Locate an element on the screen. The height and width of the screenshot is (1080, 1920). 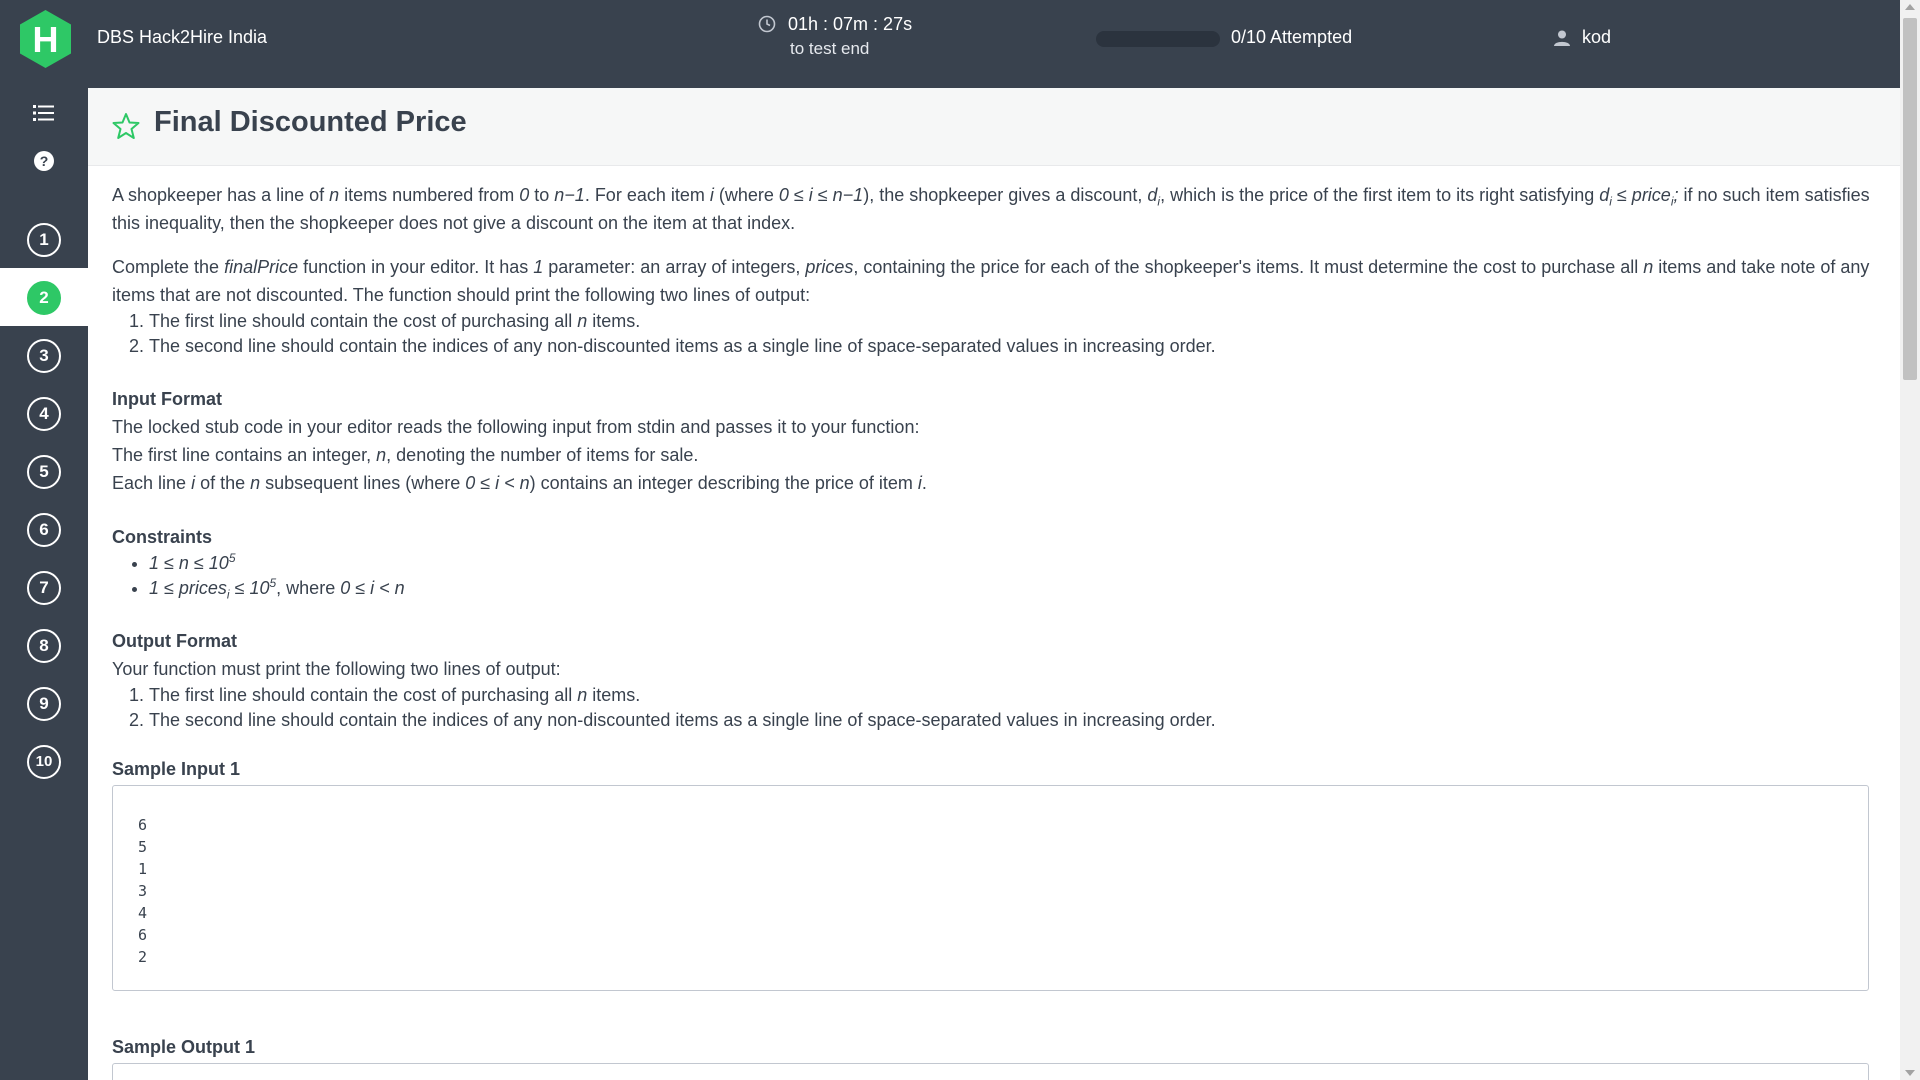
question-number: 5 is located at coordinates (44, 472).